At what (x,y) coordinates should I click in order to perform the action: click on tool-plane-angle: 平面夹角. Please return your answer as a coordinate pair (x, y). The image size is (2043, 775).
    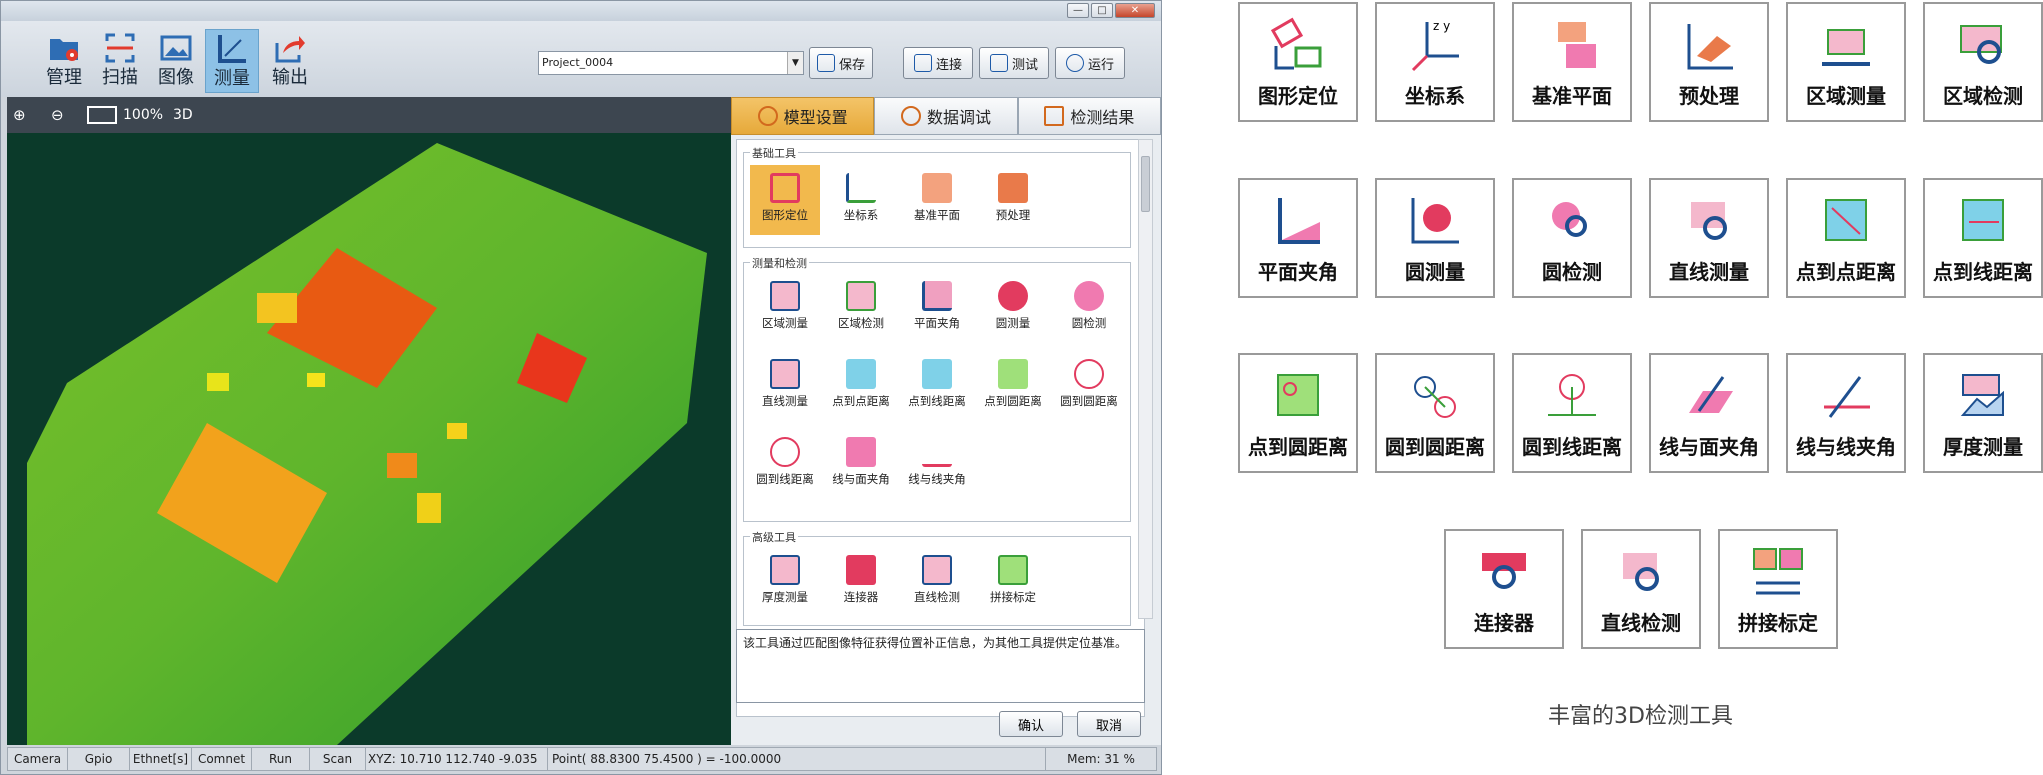
    Looking at the image, I should click on (937, 308).